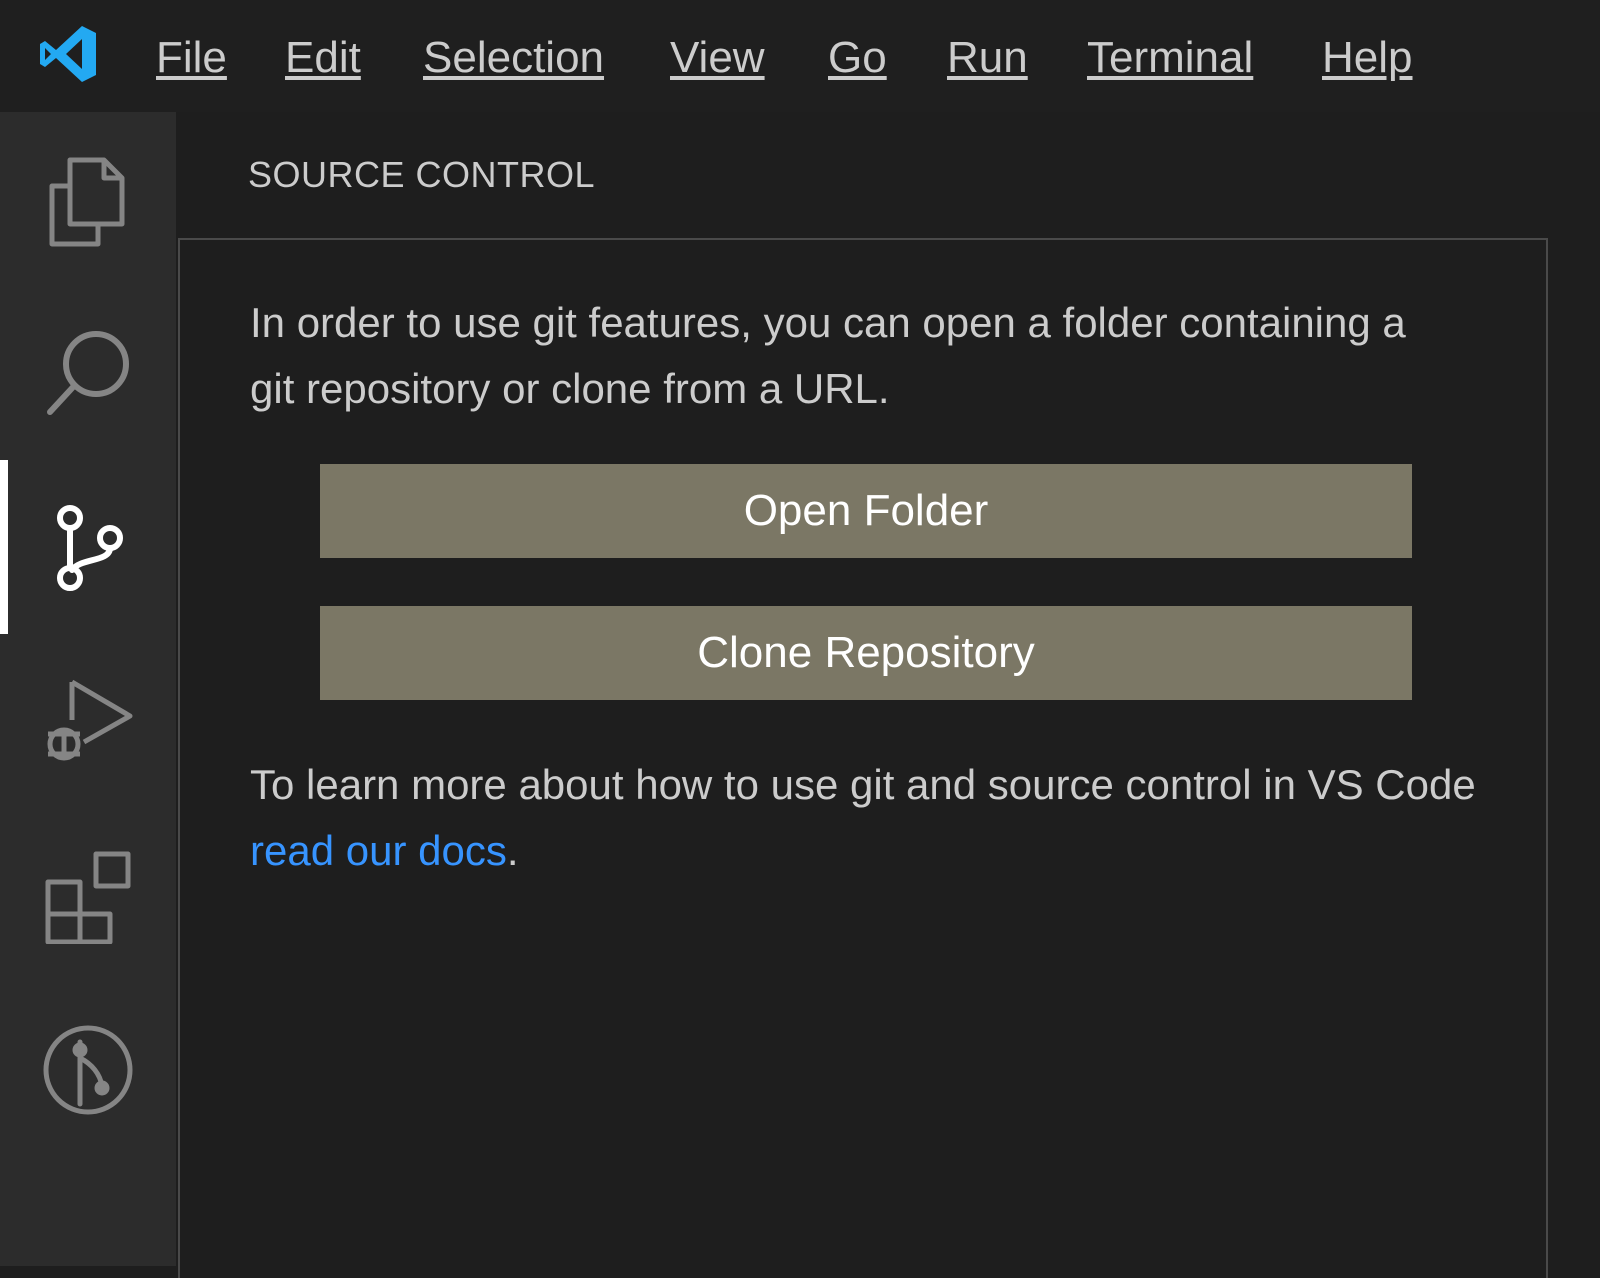 This screenshot has height=1278, width=1600. I want to click on extensions-icon, so click(88, 897).